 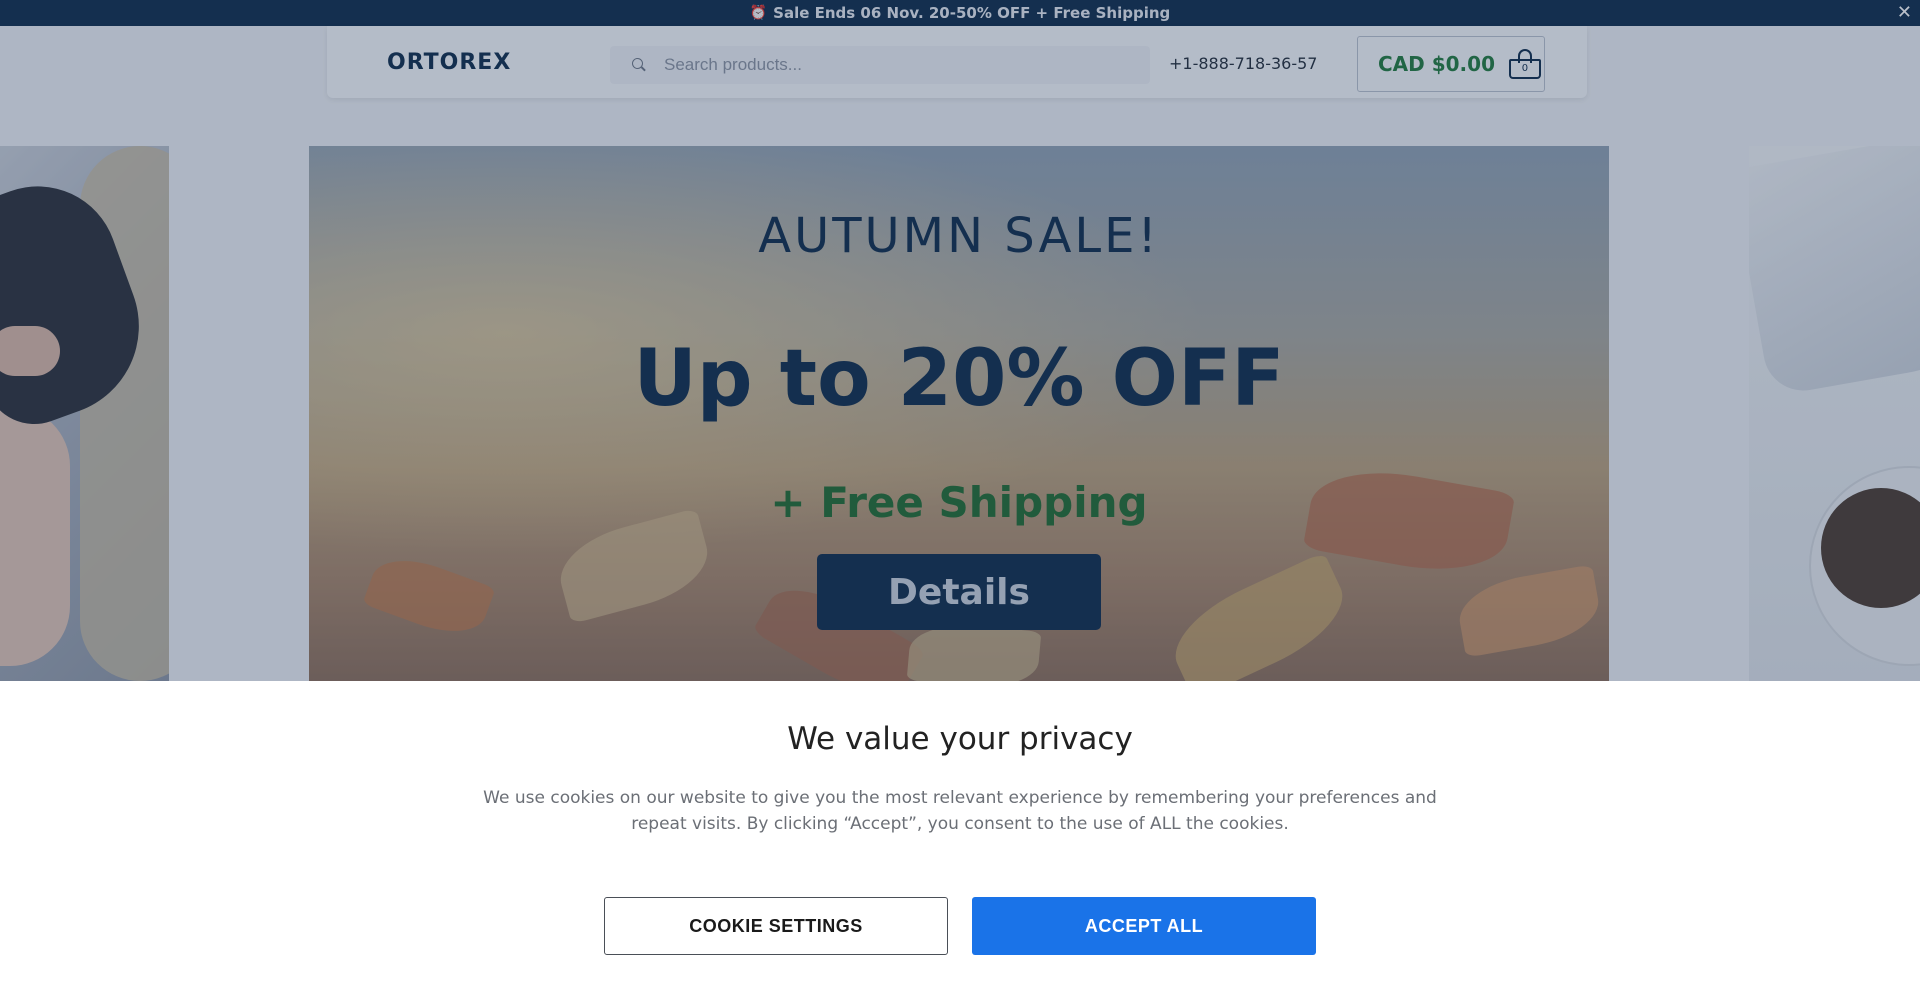 I want to click on accept-all-button: ACCEPT ALL, so click(x=1144, y=926).